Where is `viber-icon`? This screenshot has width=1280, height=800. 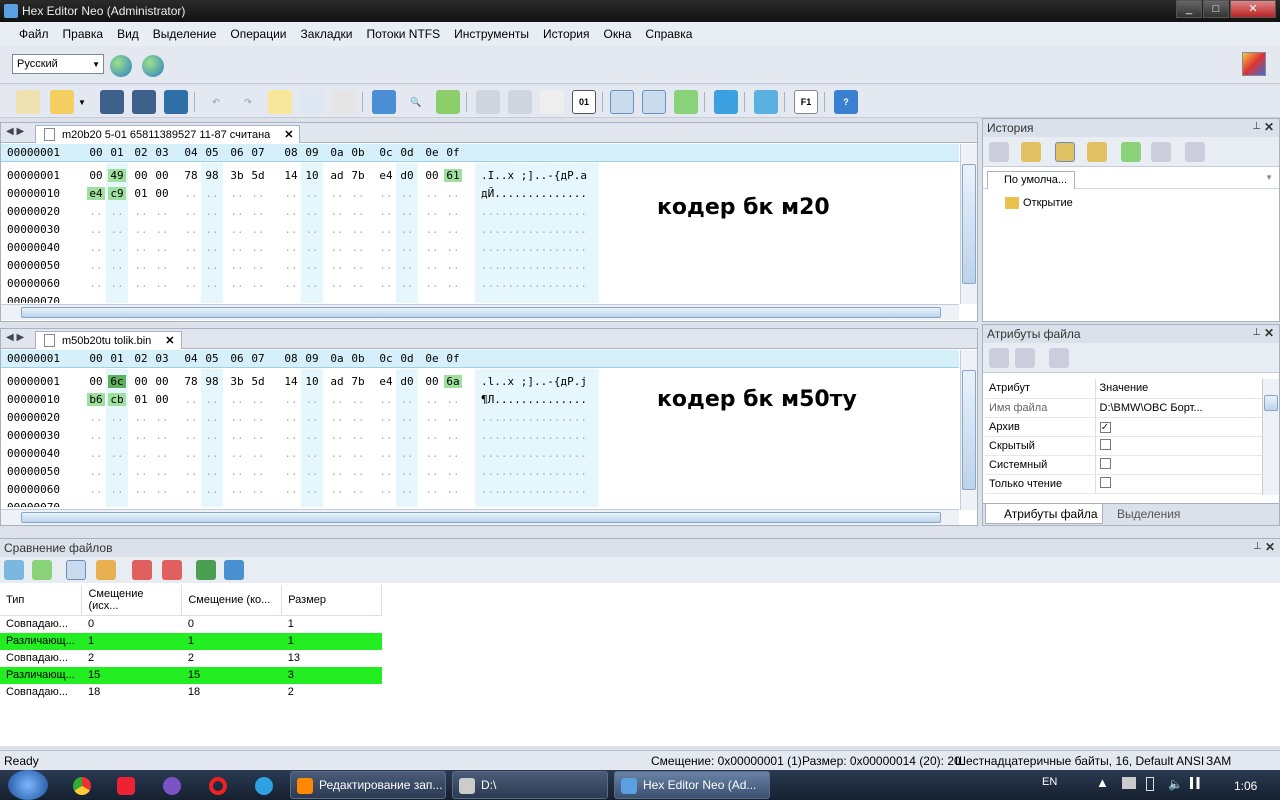
viber-icon is located at coordinates (172, 786).